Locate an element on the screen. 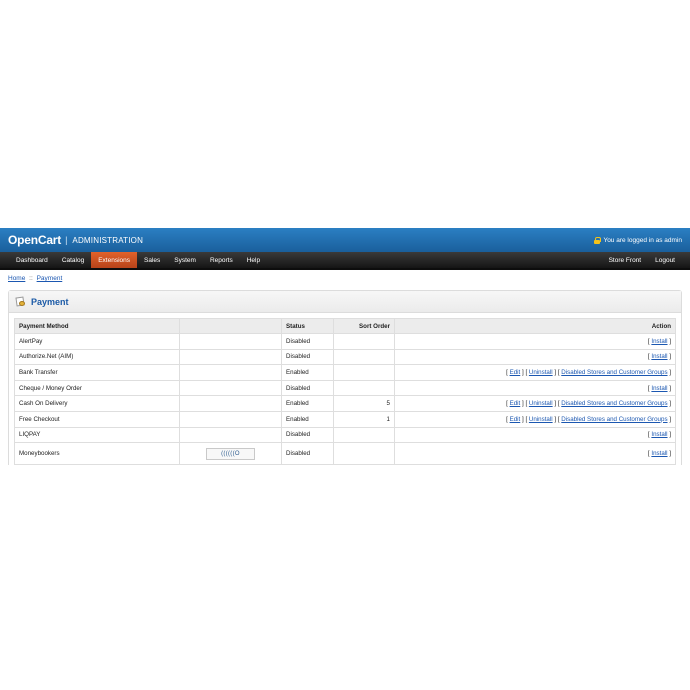 This screenshot has width=690, height=690. column-header-sort-order: Sort Order is located at coordinates (364, 326).